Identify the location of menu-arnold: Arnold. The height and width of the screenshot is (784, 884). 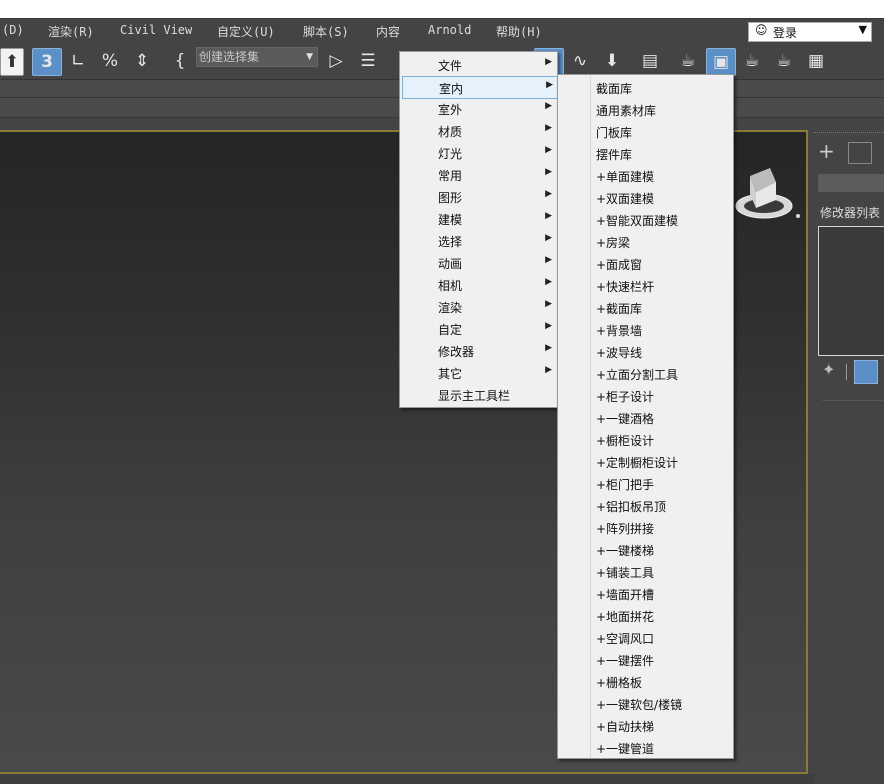
(449, 30).